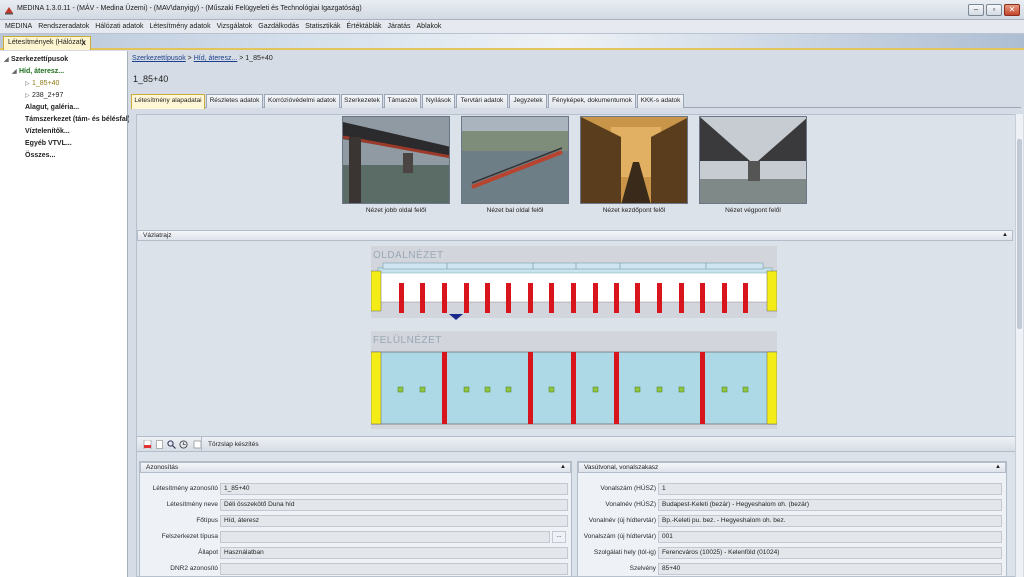  I want to click on facility-id-field: 1_85+40, so click(394, 489).